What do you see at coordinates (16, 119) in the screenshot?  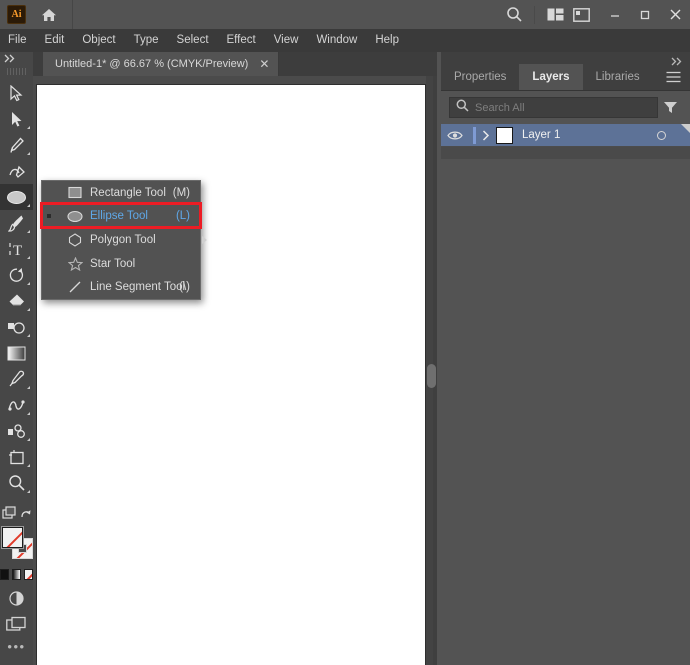 I see `direct-selection-tool` at bounding box center [16, 119].